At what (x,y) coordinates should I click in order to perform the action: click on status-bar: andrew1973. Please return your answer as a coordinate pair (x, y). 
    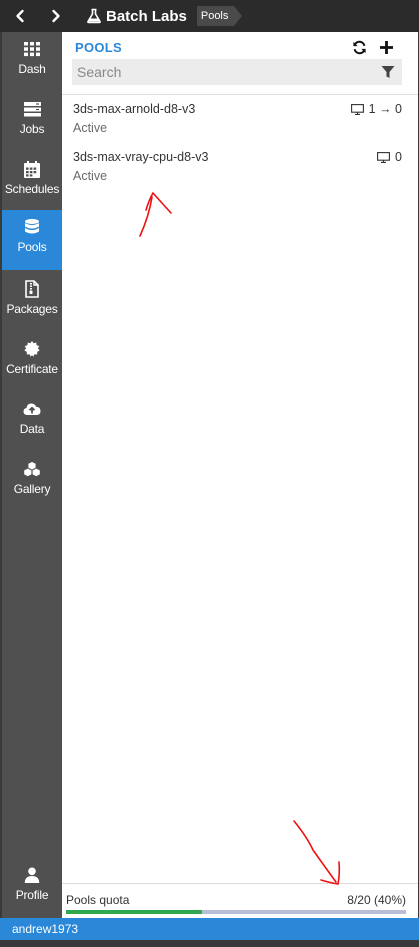
    Looking at the image, I should click on (209, 929).